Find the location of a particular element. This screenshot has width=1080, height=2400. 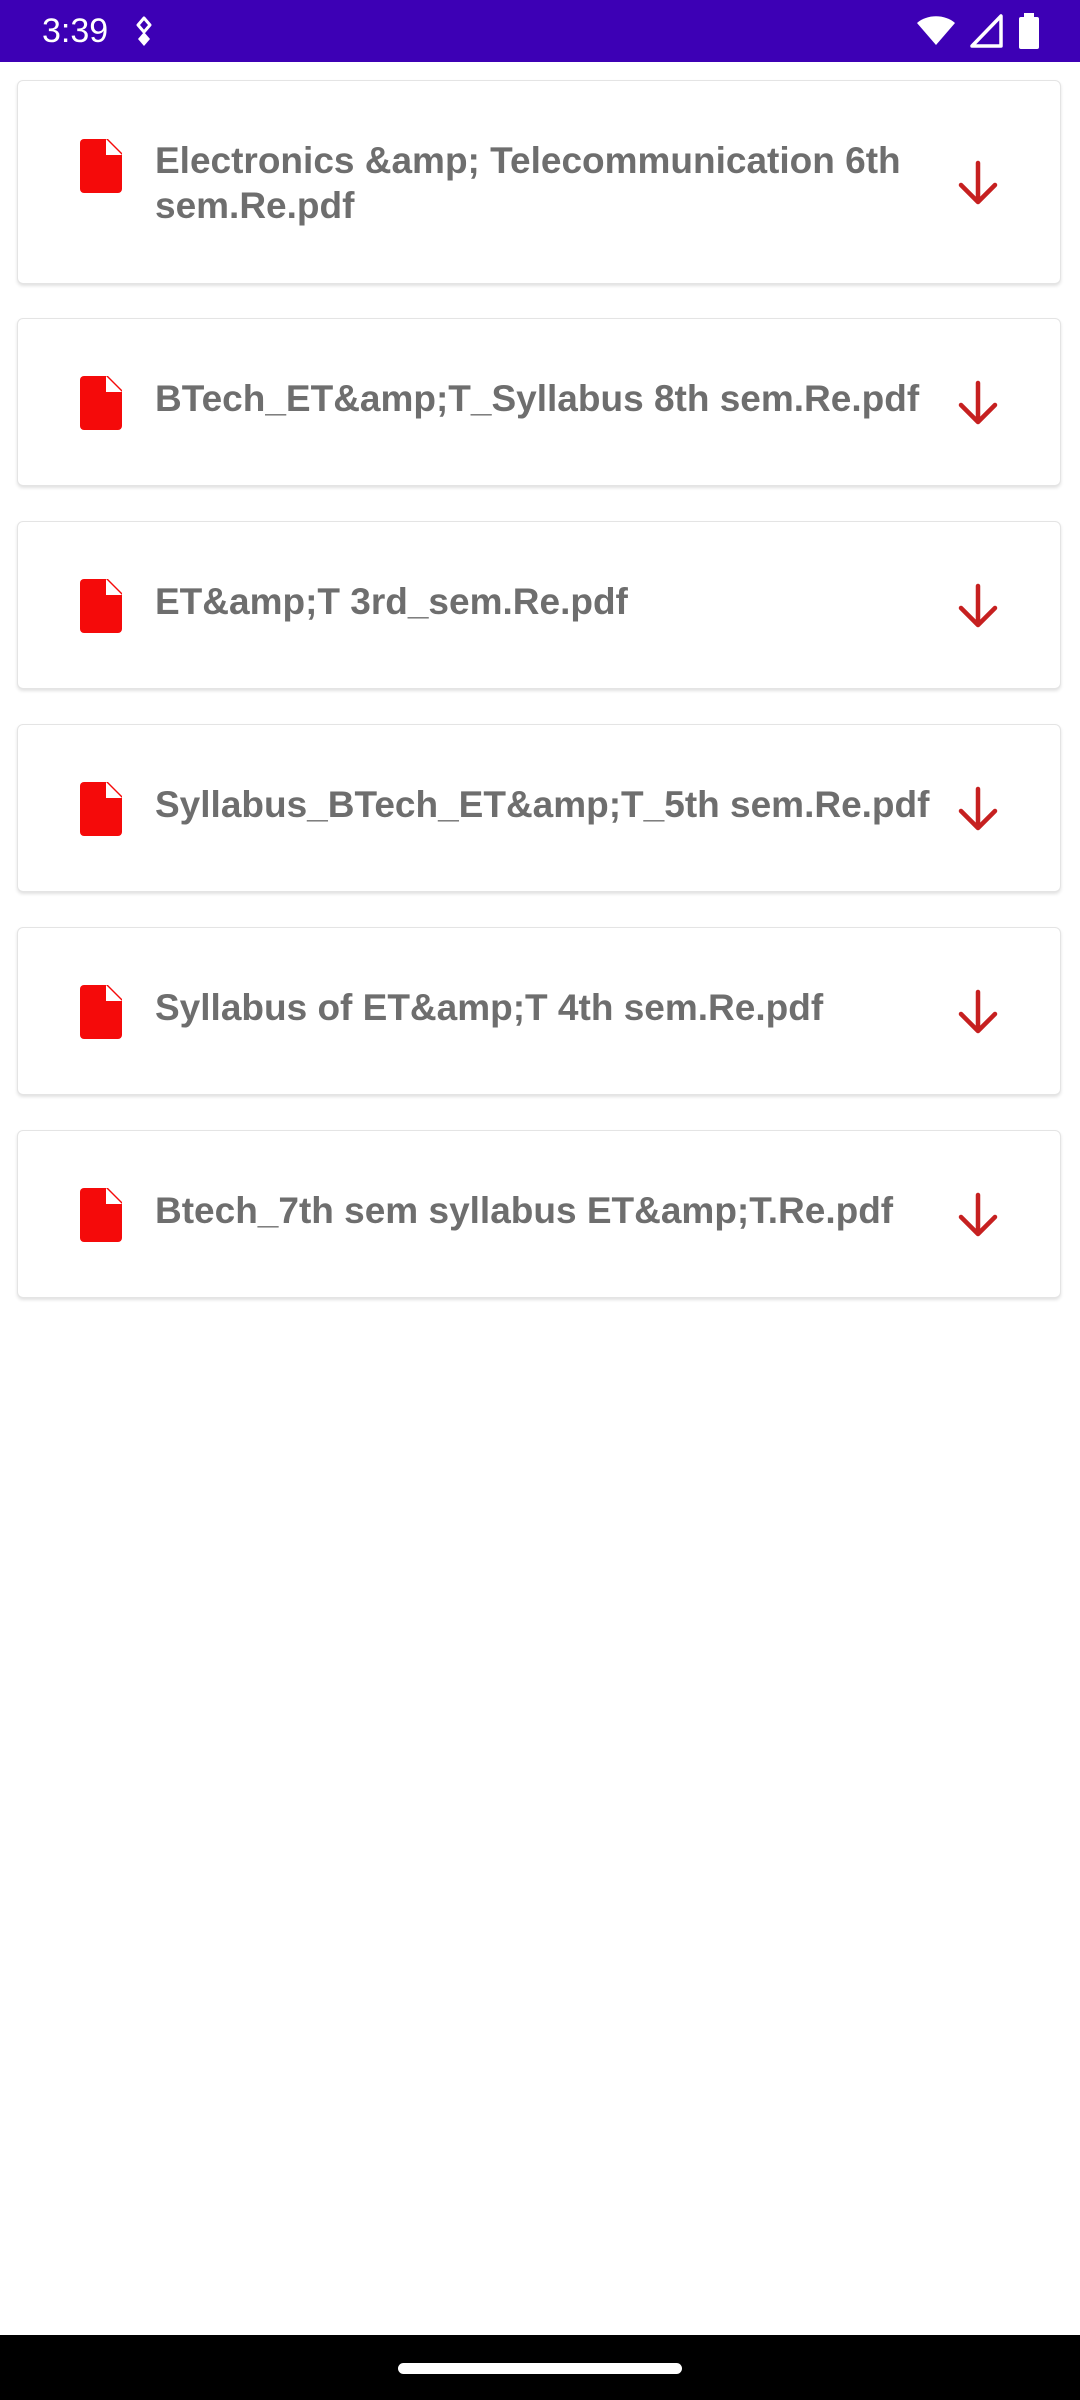

file-item: Syllabus_BTech_ET&amp;T_5th sem.Re.pdf is located at coordinates (539, 808).